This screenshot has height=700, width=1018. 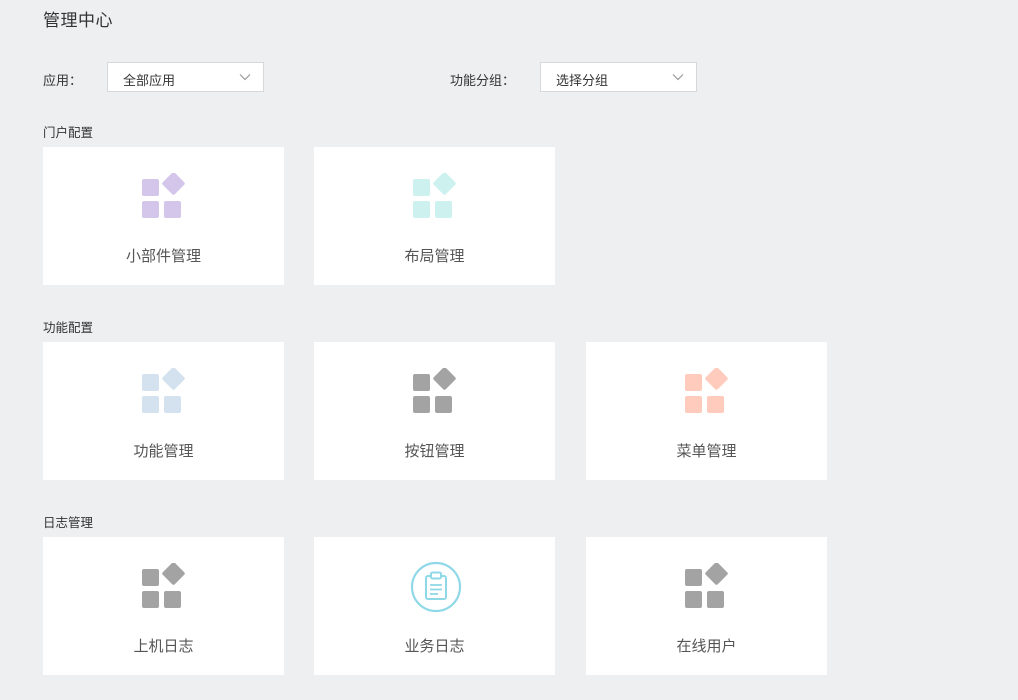 I want to click on card-menu-management: 菜单管理, so click(x=706, y=411).